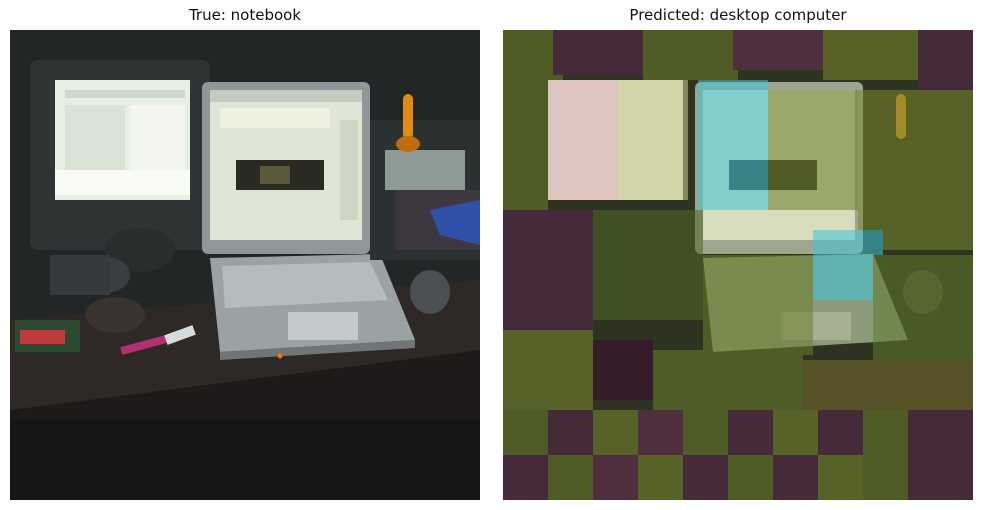 The height and width of the screenshot is (510, 982). What do you see at coordinates (245, 15) in the screenshot?
I see `left-title: True: notebook` at bounding box center [245, 15].